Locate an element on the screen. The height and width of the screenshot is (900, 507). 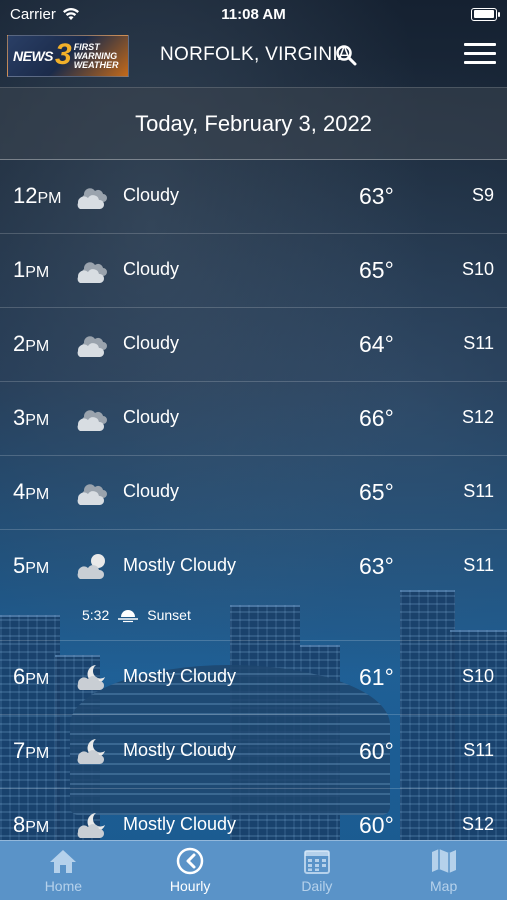
logo-news-text: NEWS is located at coordinates (33, 56).